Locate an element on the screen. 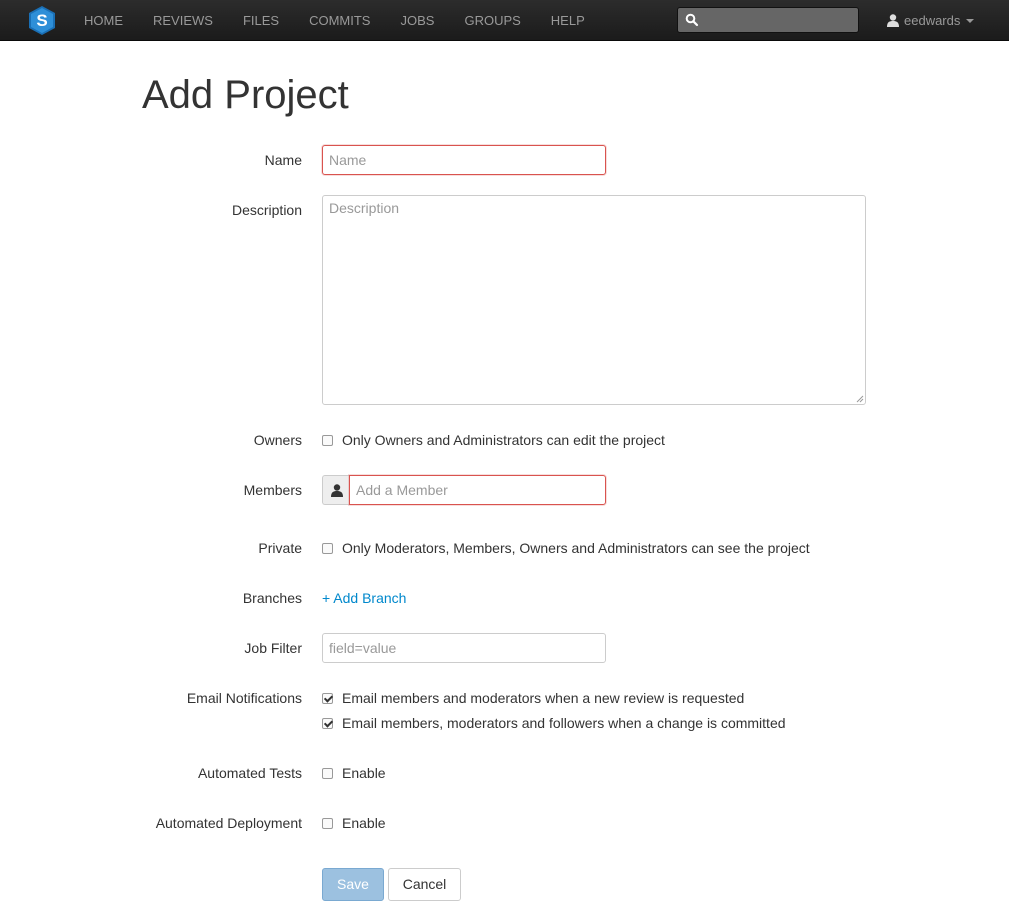 The height and width of the screenshot is (902, 1009). automated-tests-checkbox is located at coordinates (327, 773).